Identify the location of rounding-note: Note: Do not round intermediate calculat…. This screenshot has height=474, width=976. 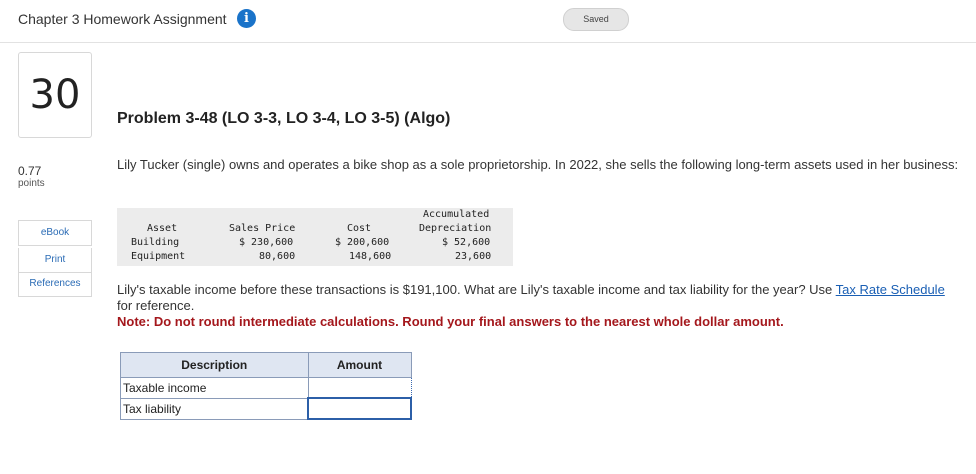
(450, 321).